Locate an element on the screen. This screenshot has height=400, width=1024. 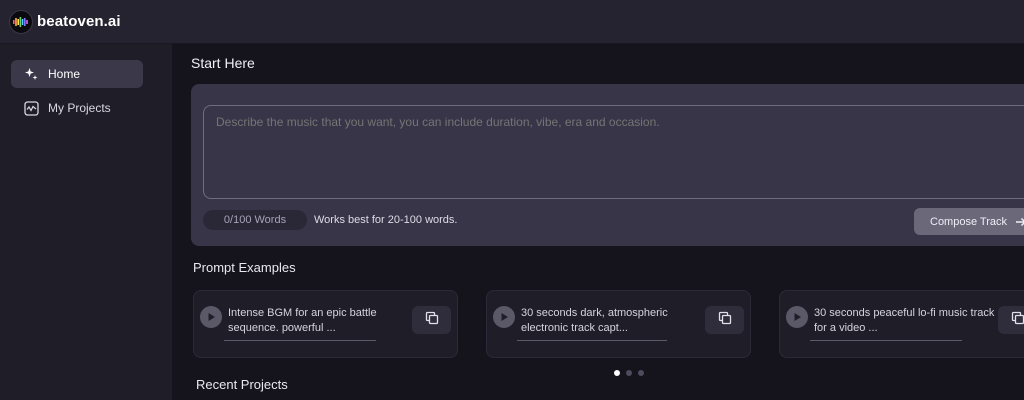
sparkle-icon is located at coordinates (31, 74).